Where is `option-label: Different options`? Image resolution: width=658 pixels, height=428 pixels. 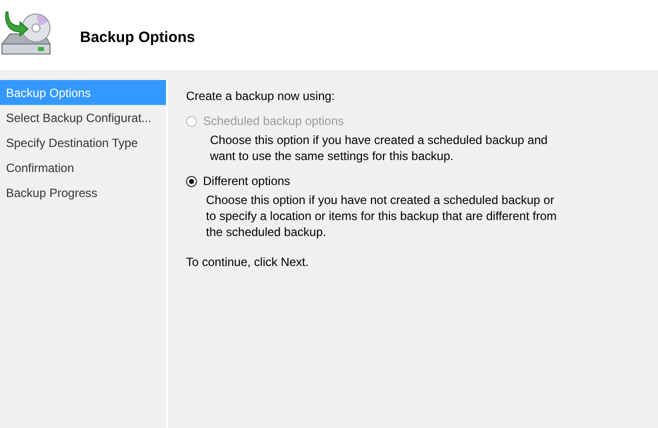
option-label: Different options is located at coordinates (246, 181).